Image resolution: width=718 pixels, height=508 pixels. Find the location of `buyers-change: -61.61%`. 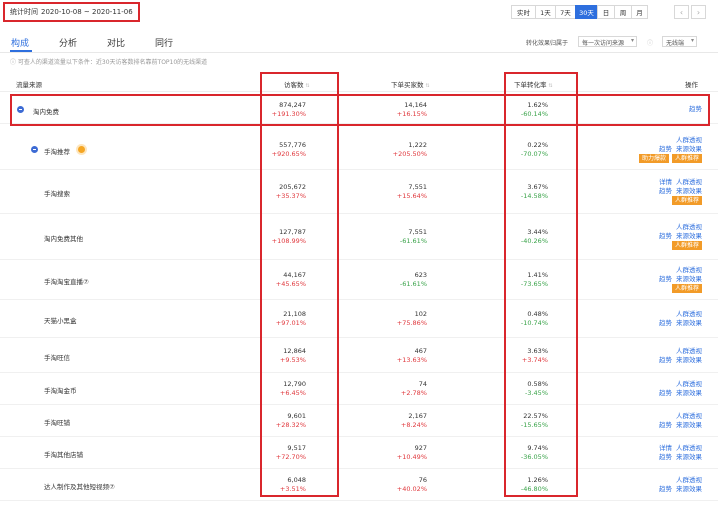

buyers-change: -61.61% is located at coordinates (413, 241).